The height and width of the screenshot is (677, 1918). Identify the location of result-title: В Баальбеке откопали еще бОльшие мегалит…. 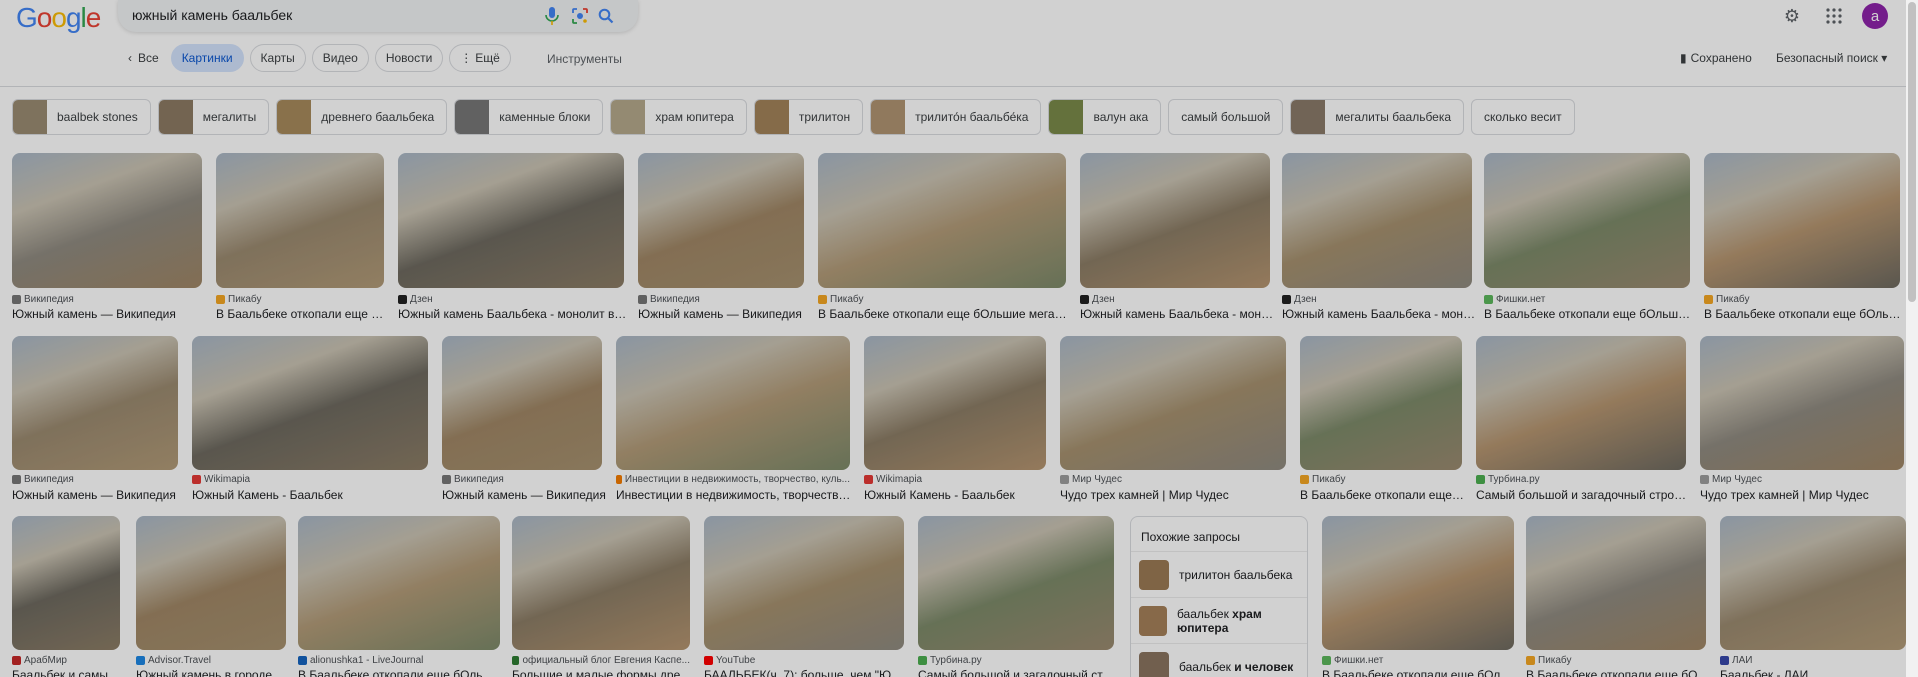
(944, 314).